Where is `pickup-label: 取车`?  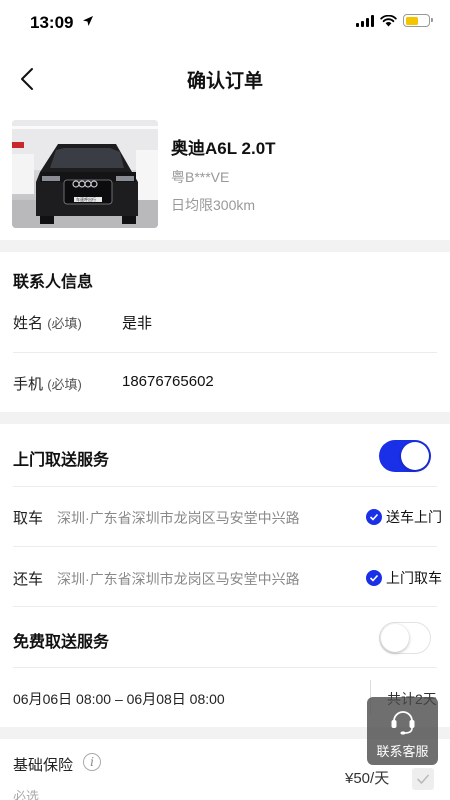 pickup-label: 取车 is located at coordinates (28, 518).